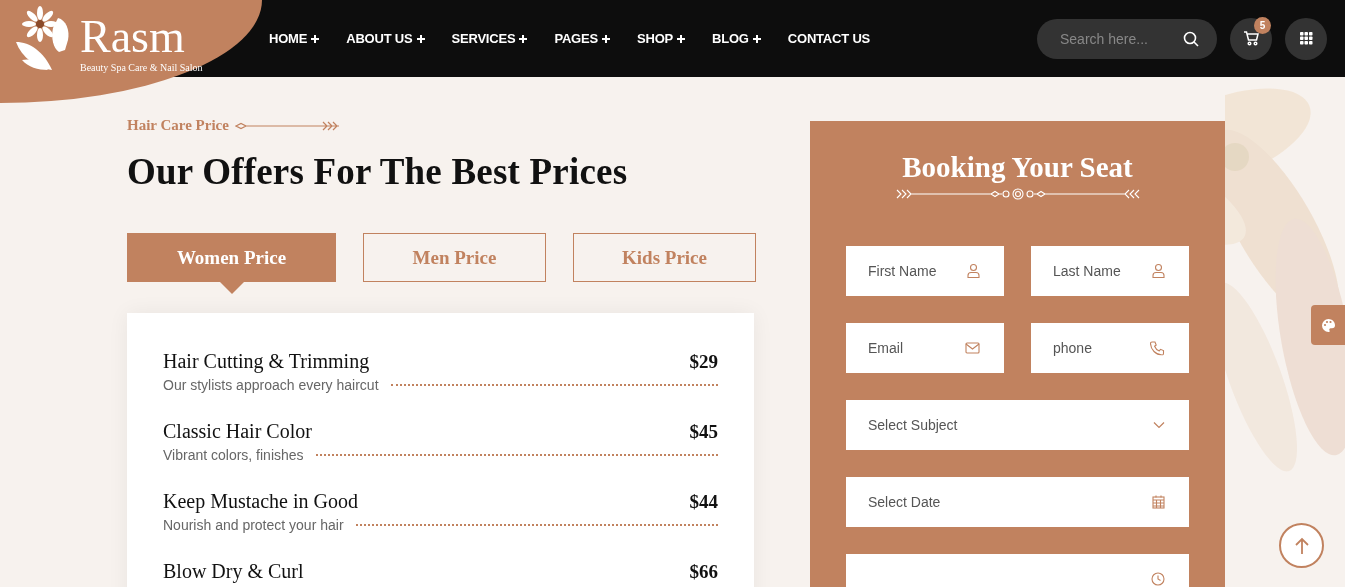 This screenshot has height=587, width=1345. What do you see at coordinates (1017, 502) in the screenshot?
I see `input-field: Select Date` at bounding box center [1017, 502].